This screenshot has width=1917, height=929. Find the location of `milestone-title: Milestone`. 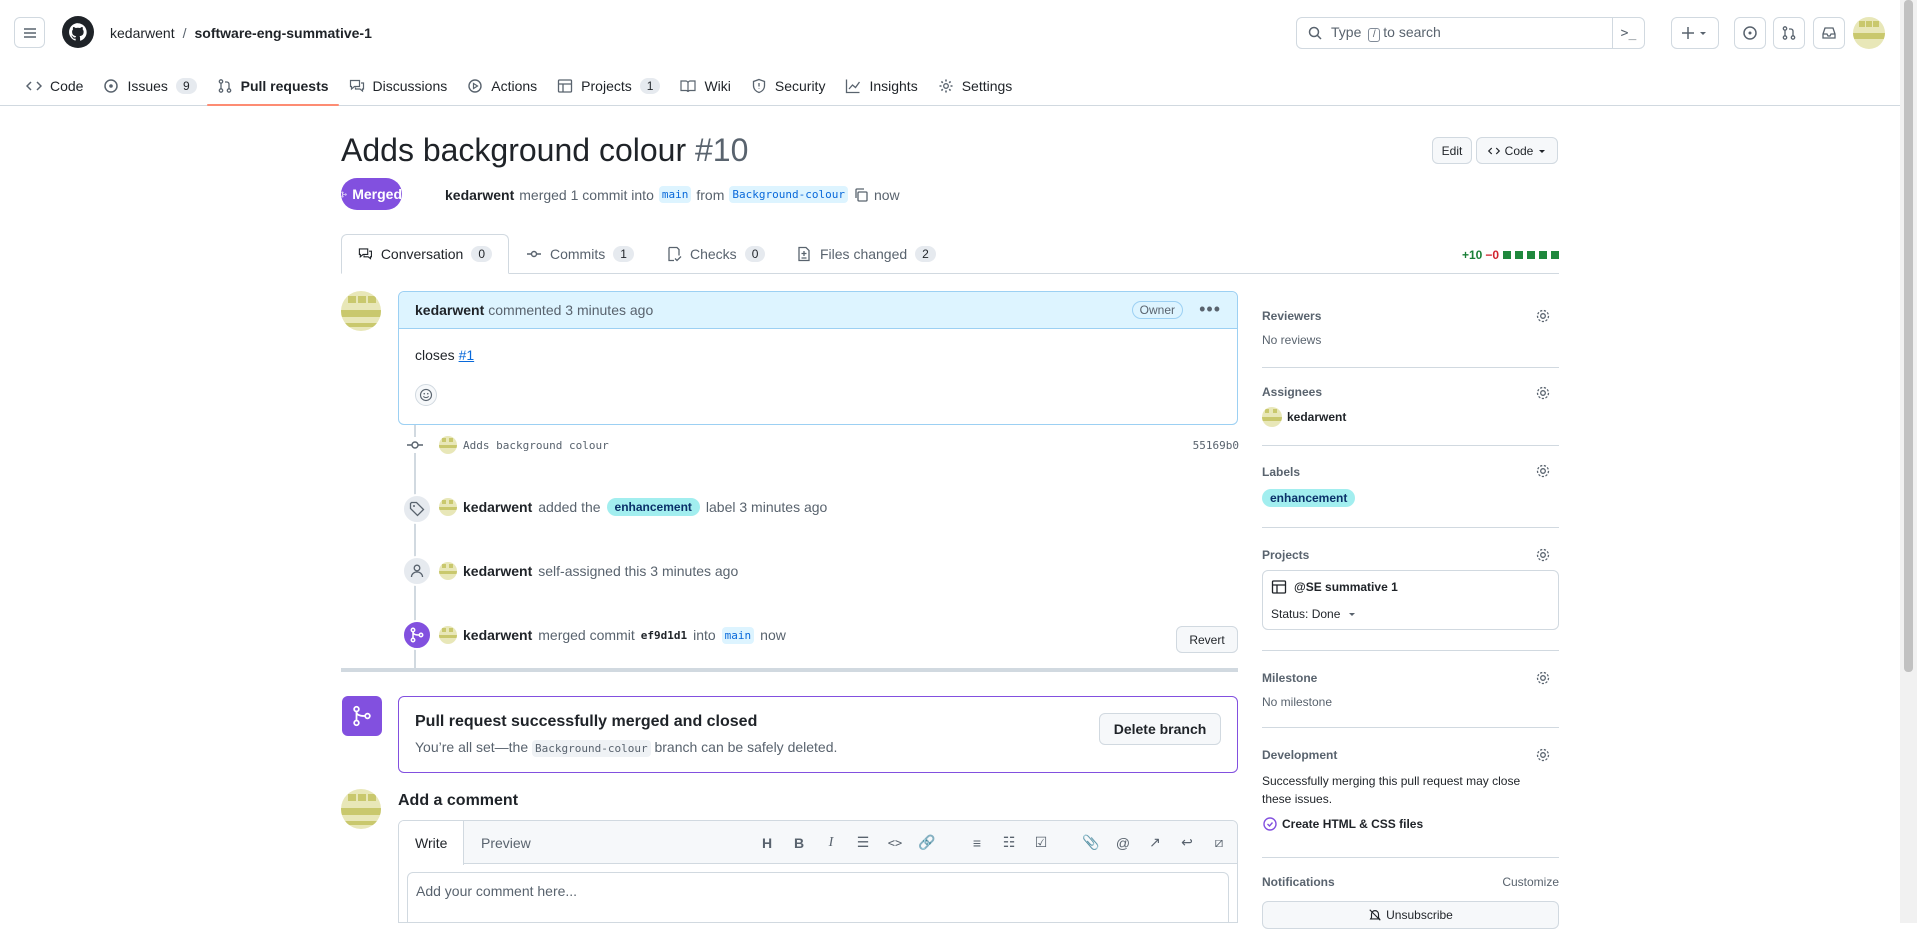

milestone-title: Milestone is located at coordinates (1410, 678).